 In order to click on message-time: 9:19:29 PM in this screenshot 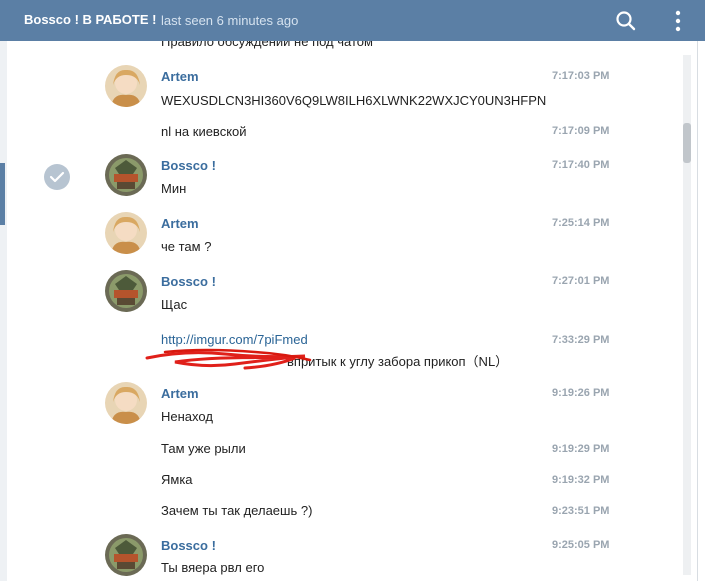, I will do `click(581, 449)`.